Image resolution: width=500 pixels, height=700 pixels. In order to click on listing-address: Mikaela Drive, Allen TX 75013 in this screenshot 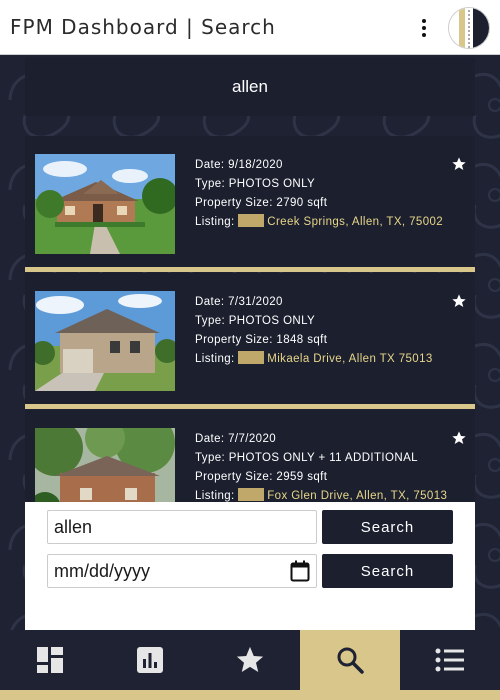, I will do `click(349, 359)`.